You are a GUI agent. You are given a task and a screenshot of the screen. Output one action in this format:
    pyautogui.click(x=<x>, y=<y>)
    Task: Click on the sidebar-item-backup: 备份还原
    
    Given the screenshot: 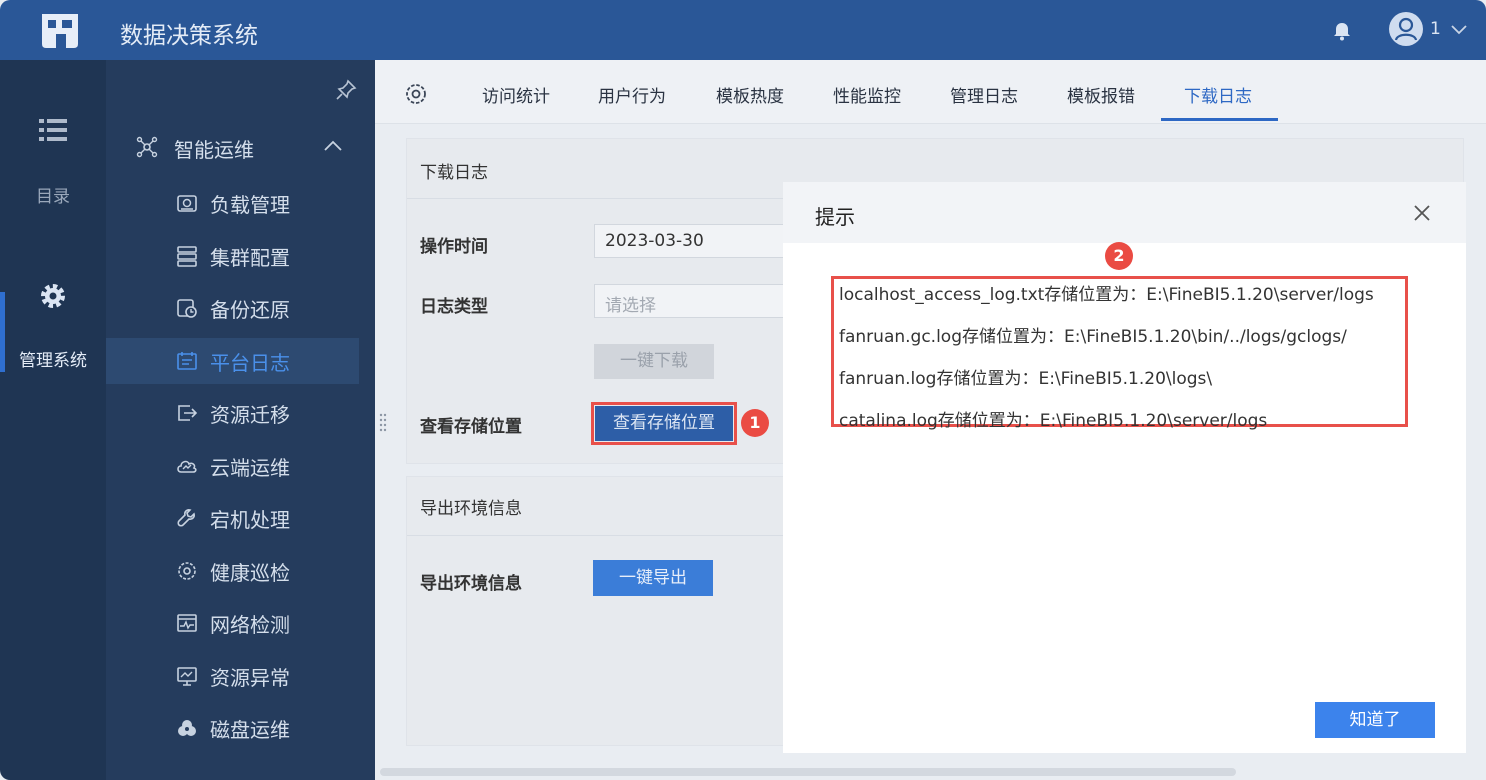 What is the action you would take?
    pyautogui.click(x=232, y=308)
    